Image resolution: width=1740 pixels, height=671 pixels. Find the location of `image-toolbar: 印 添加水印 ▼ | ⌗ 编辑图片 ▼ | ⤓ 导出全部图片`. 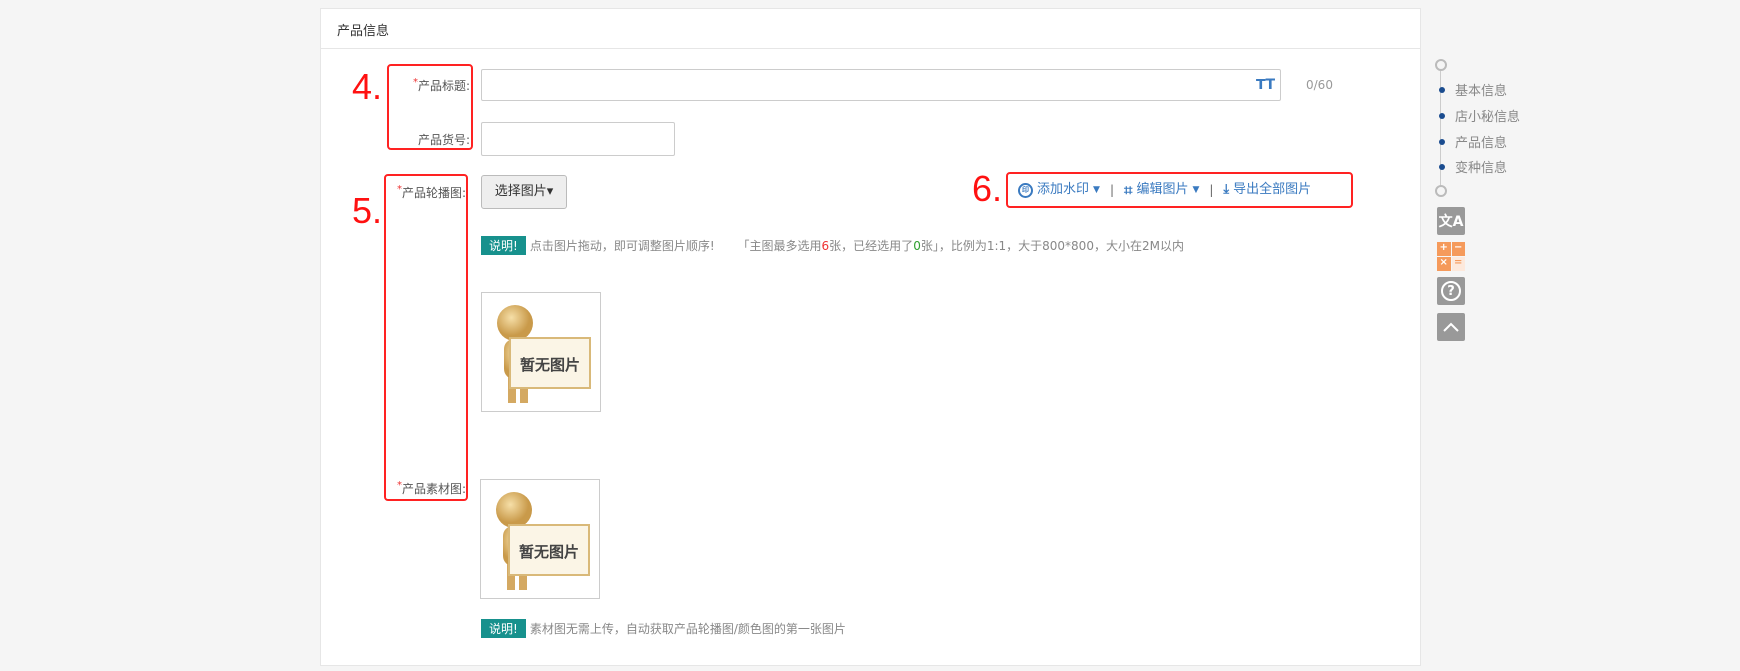

image-toolbar: 印 添加水印 ▼ | ⌗ 编辑图片 ▼ | ⤓ 导出全部图片 is located at coordinates (1179, 190).